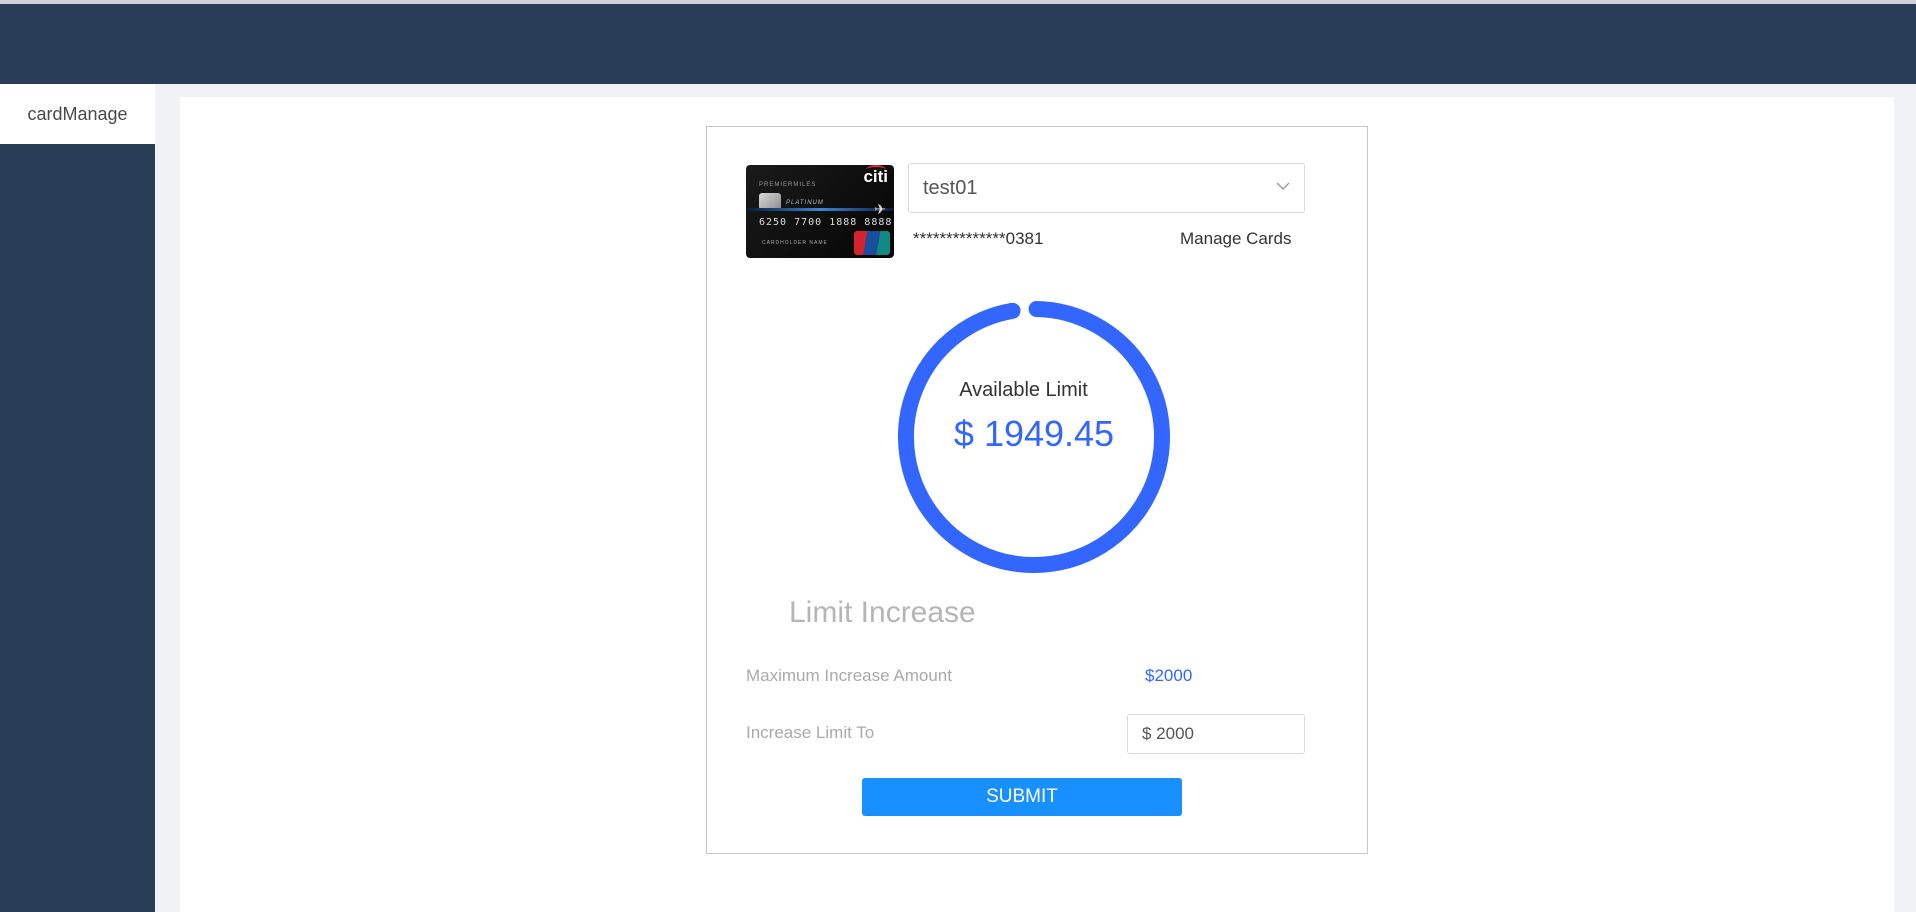 The height and width of the screenshot is (912, 1916). What do you see at coordinates (875, 176) in the screenshot?
I see `card-brand-text: citi` at bounding box center [875, 176].